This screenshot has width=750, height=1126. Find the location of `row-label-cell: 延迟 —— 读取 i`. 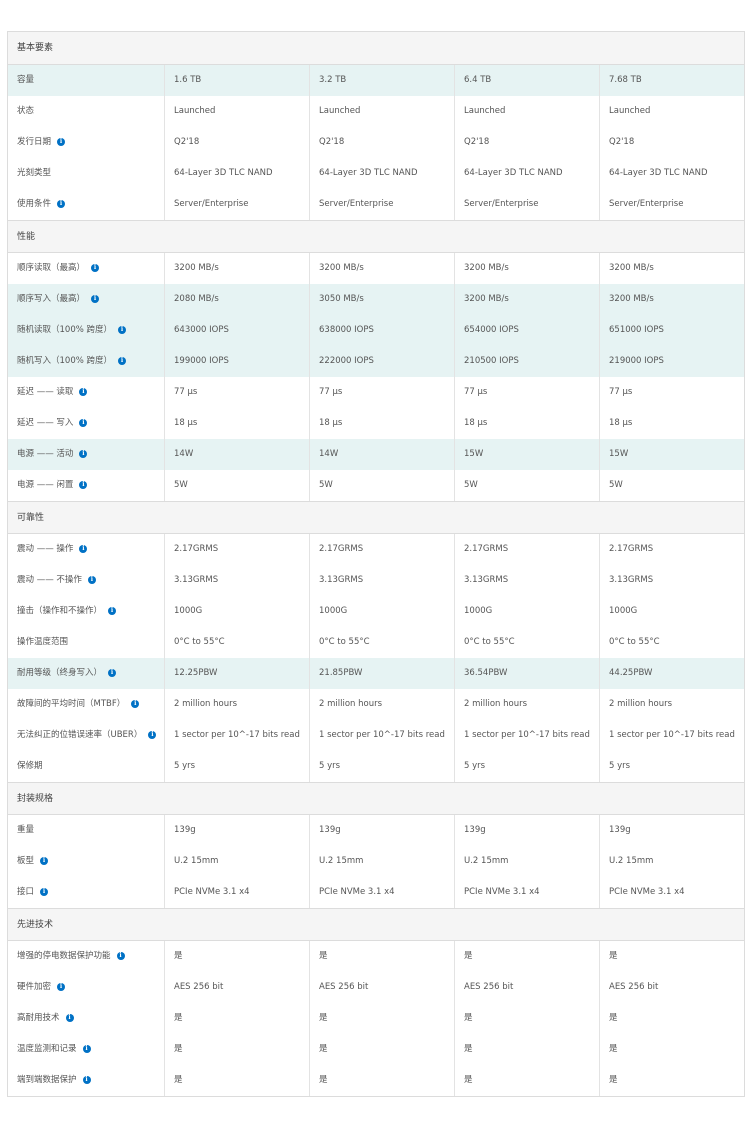

row-label-cell: 延迟 —— 读取 i is located at coordinates (86, 392).